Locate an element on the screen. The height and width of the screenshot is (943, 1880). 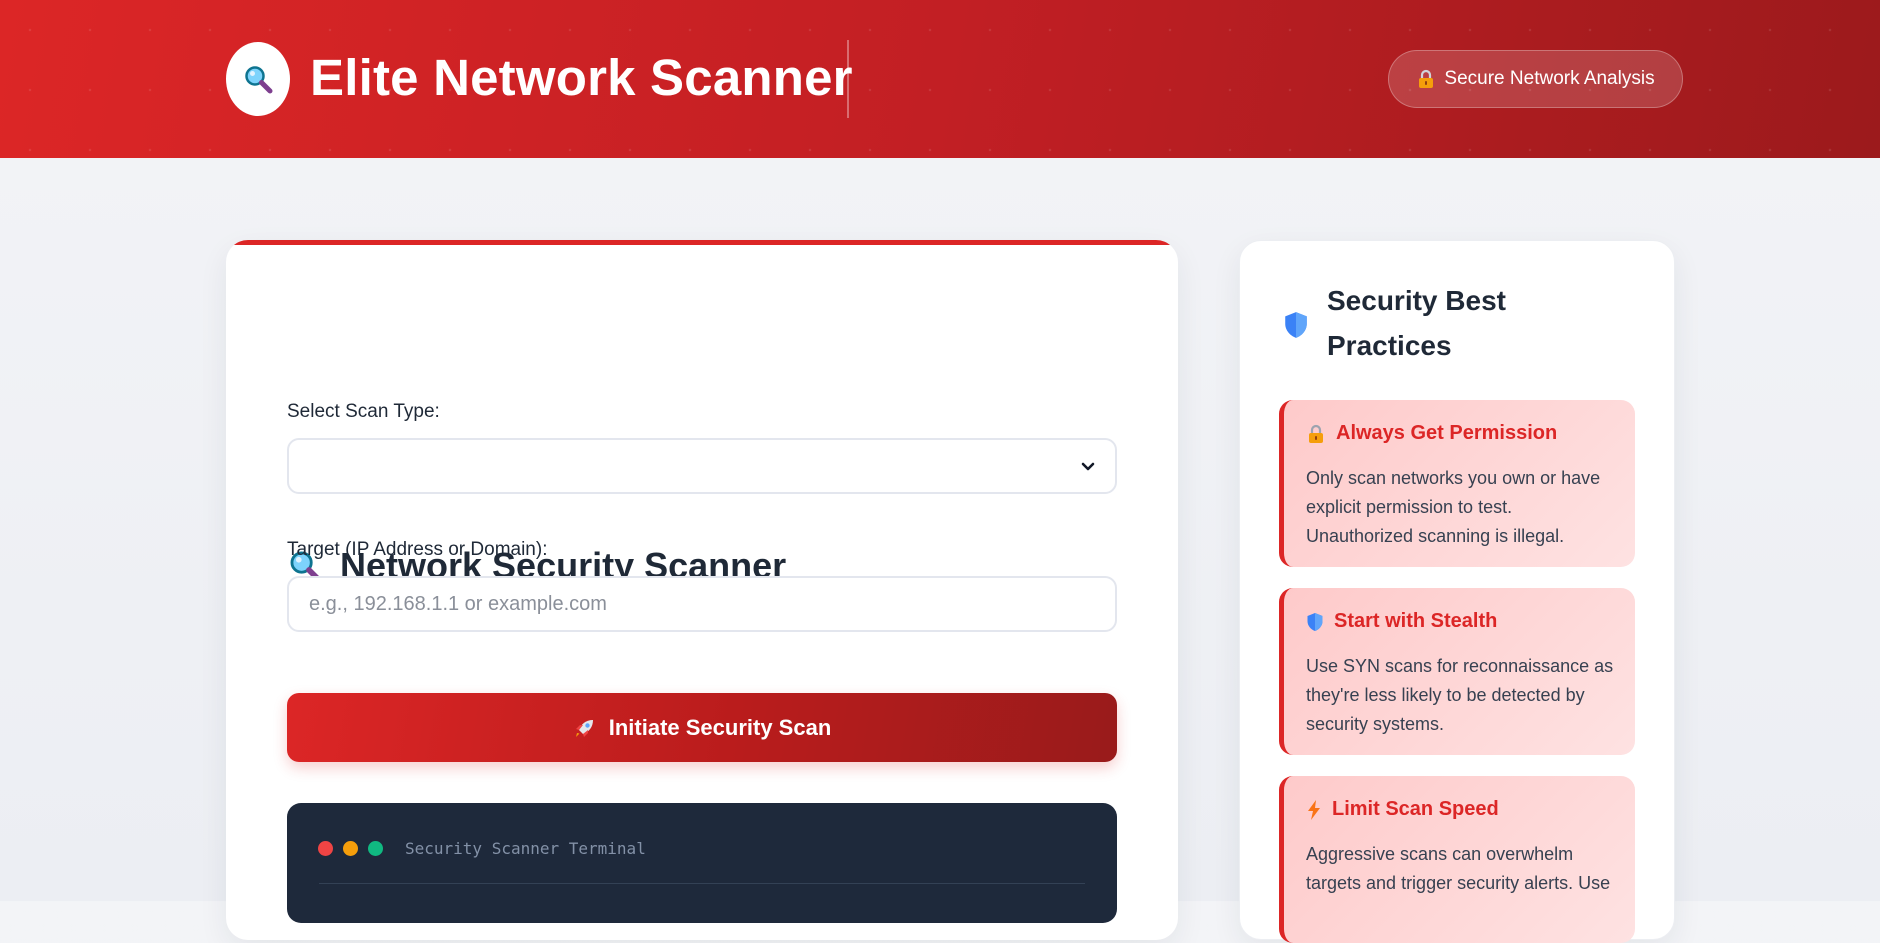
initiate-scan-button: Initiate Security Scan is located at coordinates (702, 727).